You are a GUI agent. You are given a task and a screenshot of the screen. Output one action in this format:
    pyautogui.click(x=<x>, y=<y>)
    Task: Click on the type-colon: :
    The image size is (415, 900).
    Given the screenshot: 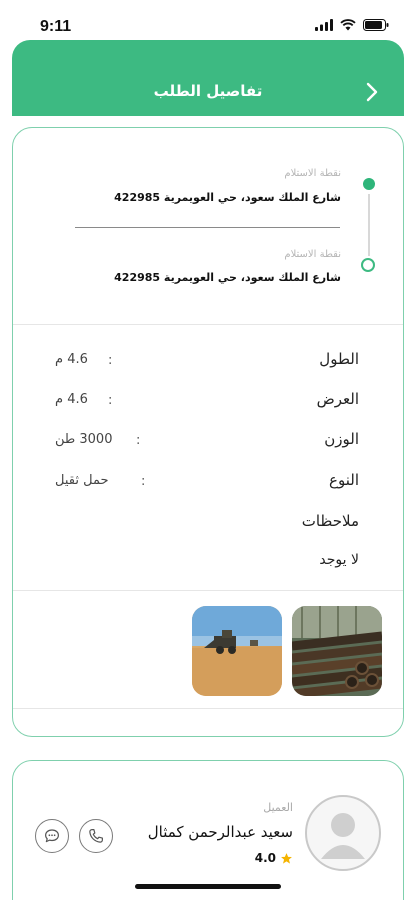 What is the action you would take?
    pyautogui.click(x=143, y=481)
    